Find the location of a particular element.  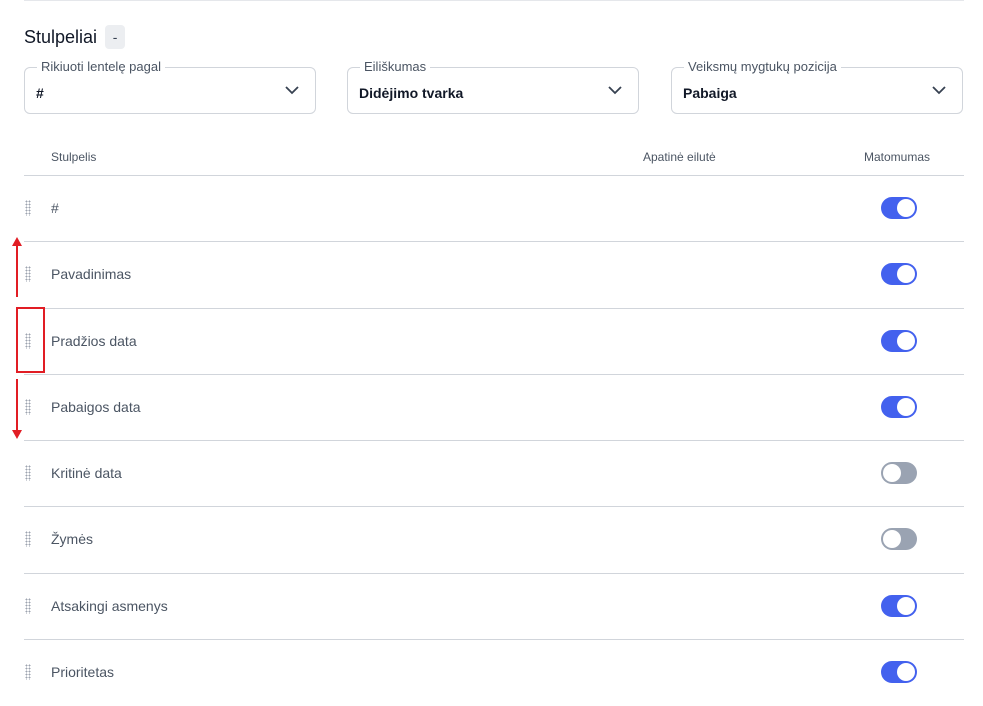

arrow-down-icon is located at coordinates (17, 409).